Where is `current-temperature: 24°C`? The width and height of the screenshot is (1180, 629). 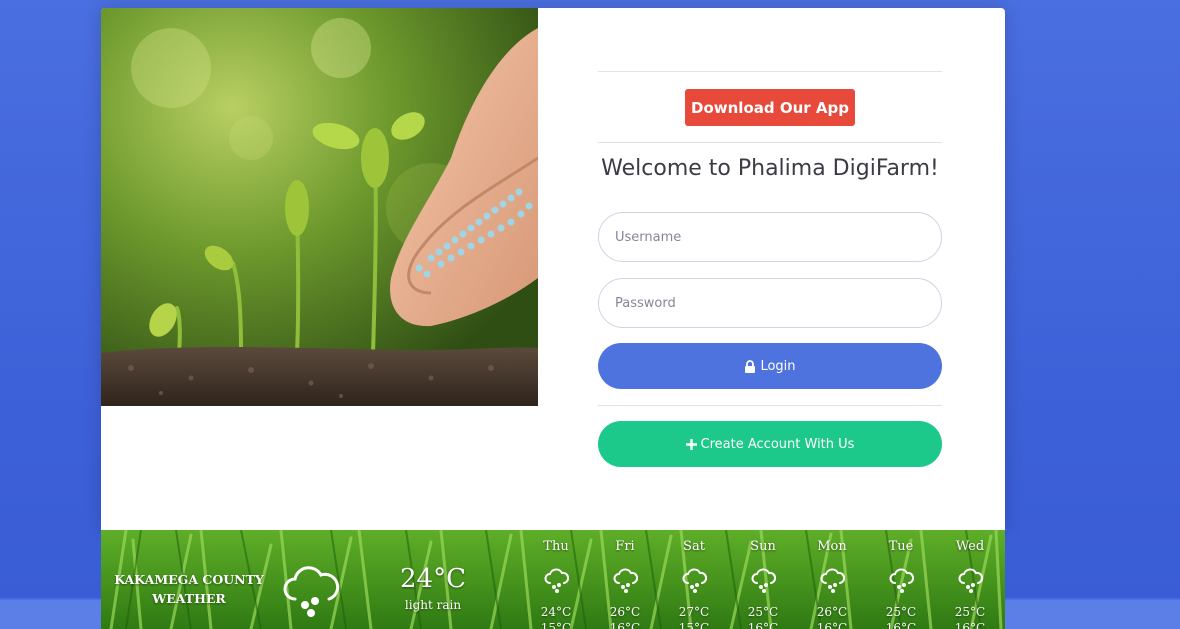 current-temperature: 24°C is located at coordinates (433, 579).